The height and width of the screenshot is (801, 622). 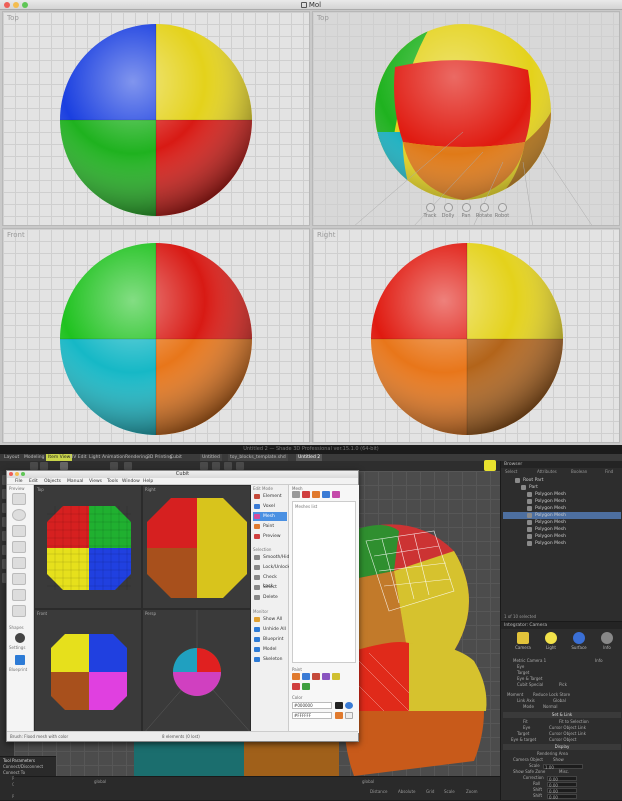 What do you see at coordinates (11, 457) in the screenshot?
I see `workspace-tab-layout: Layout` at bounding box center [11, 457].